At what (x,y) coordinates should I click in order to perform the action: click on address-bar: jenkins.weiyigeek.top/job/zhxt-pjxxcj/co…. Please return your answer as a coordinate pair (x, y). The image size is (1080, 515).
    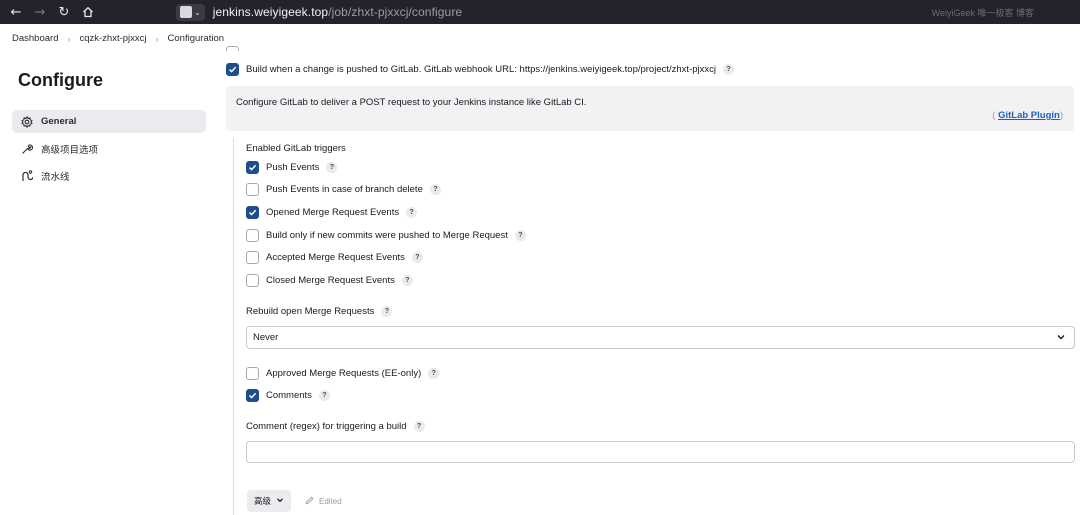
    Looking at the image, I should click on (338, 12).